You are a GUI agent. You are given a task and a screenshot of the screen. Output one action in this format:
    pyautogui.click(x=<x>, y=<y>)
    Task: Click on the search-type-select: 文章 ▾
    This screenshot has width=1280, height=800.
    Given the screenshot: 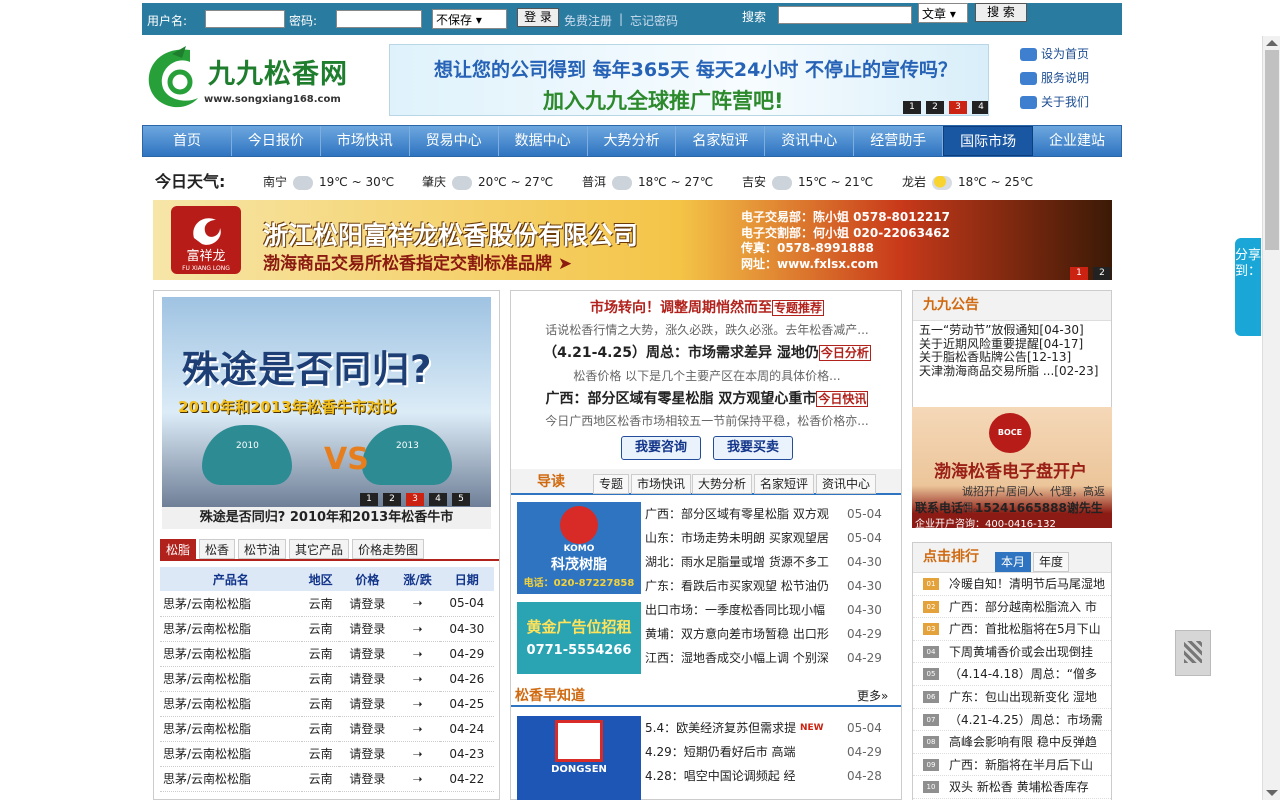 What is the action you would take?
    pyautogui.click(x=943, y=13)
    